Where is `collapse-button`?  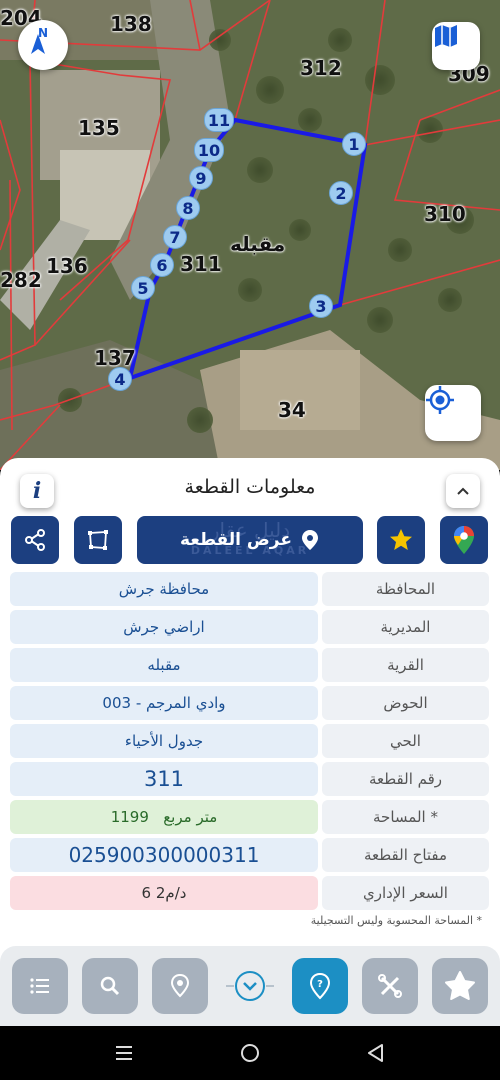 collapse-button is located at coordinates (463, 491).